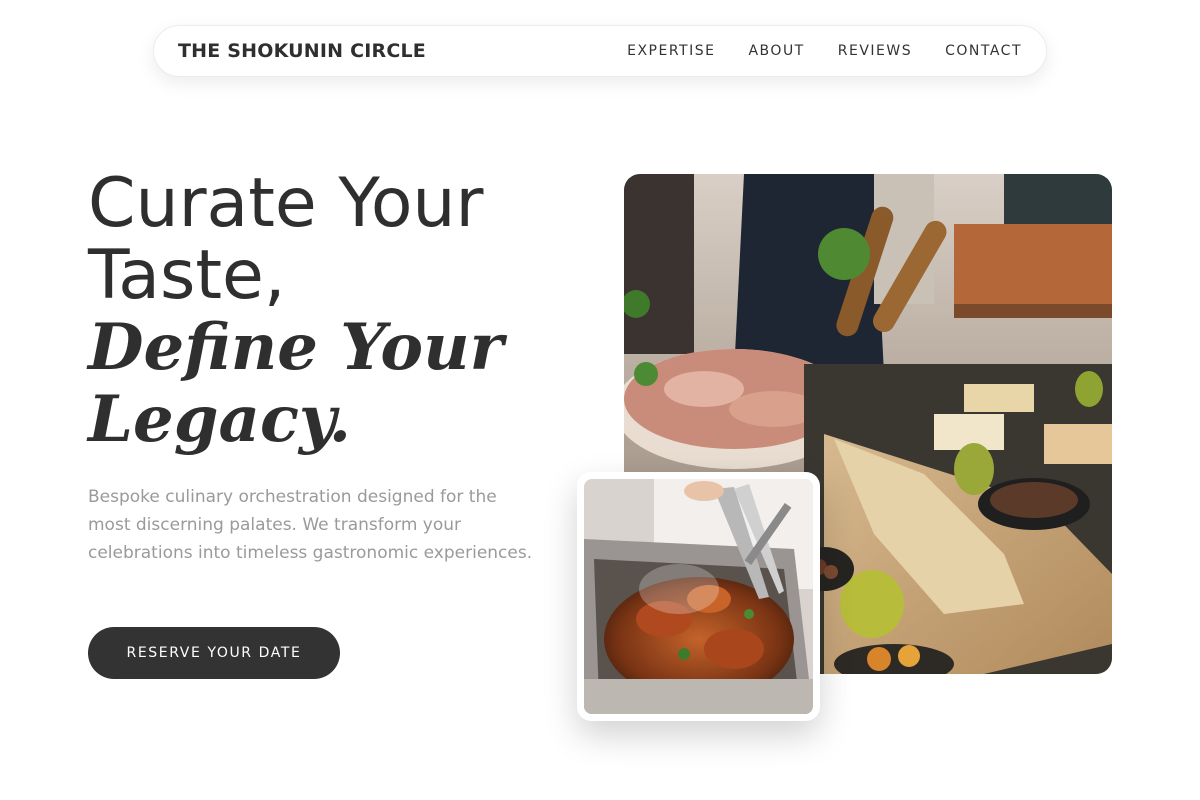 The height and width of the screenshot is (800, 1200). Describe the element at coordinates (187, 275) in the screenshot. I see `hero-title-line-2: Taste,` at that location.